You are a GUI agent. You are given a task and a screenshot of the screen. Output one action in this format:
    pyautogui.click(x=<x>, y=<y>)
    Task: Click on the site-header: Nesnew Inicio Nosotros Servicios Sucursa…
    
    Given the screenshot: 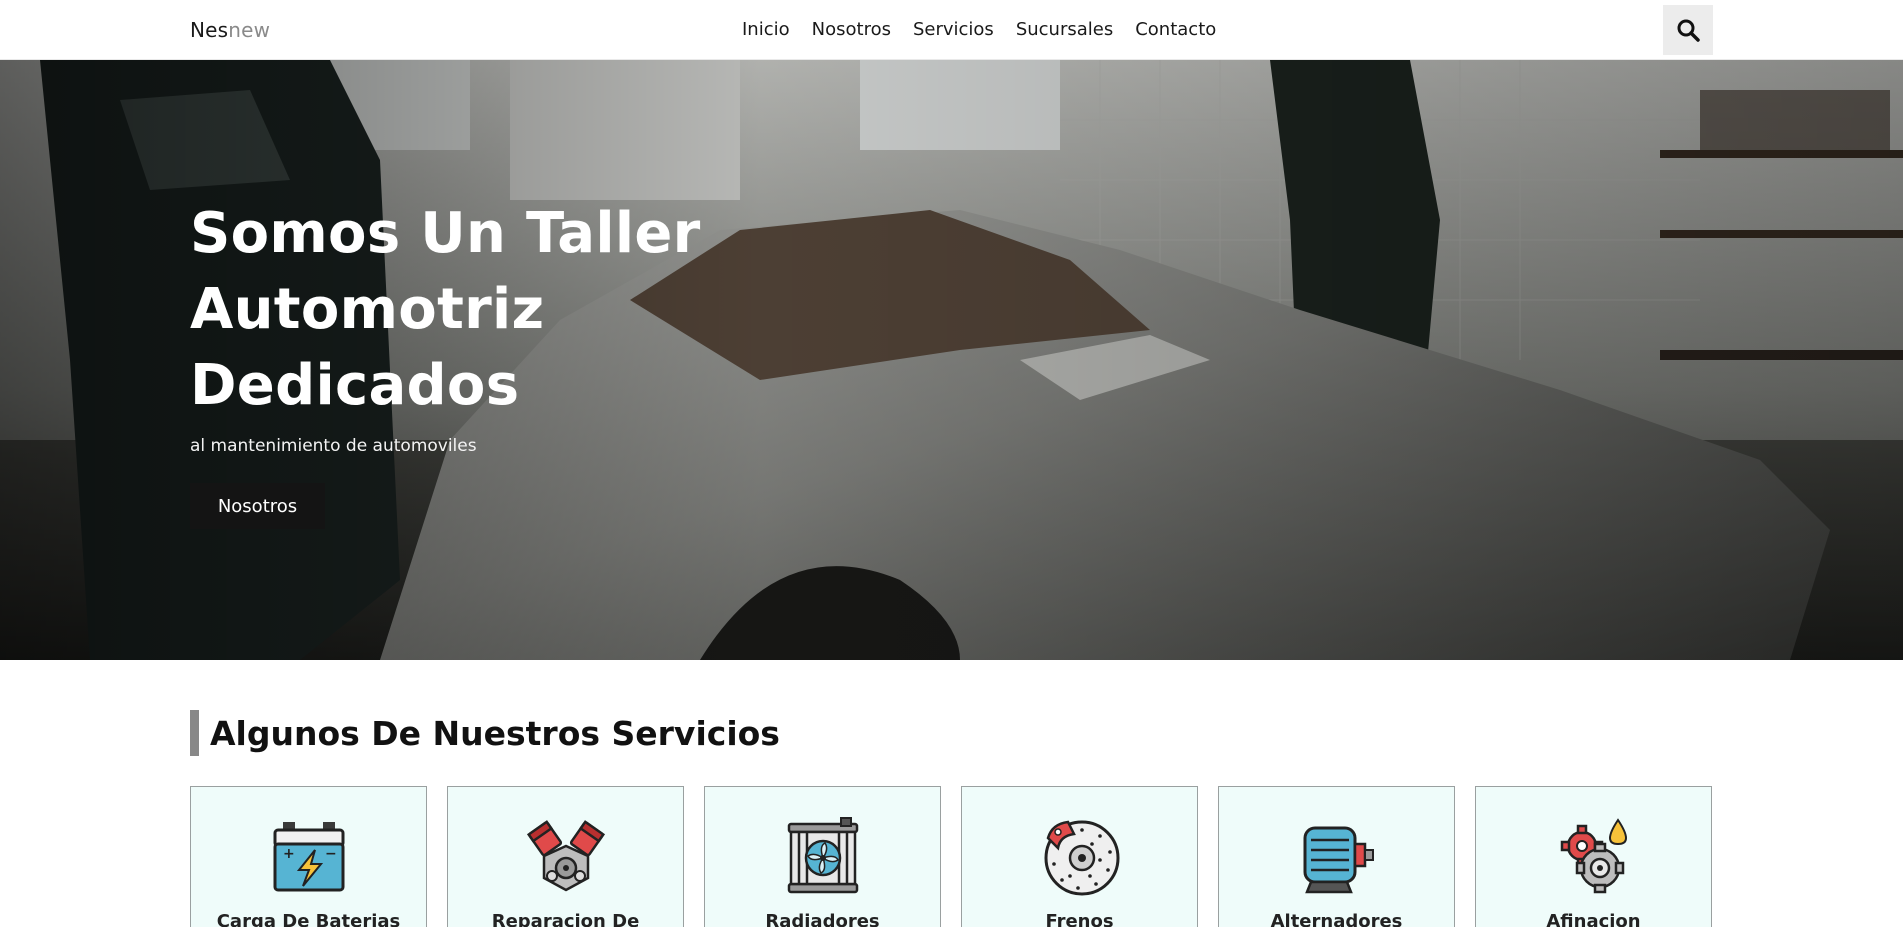 What is the action you would take?
    pyautogui.click(x=951, y=30)
    